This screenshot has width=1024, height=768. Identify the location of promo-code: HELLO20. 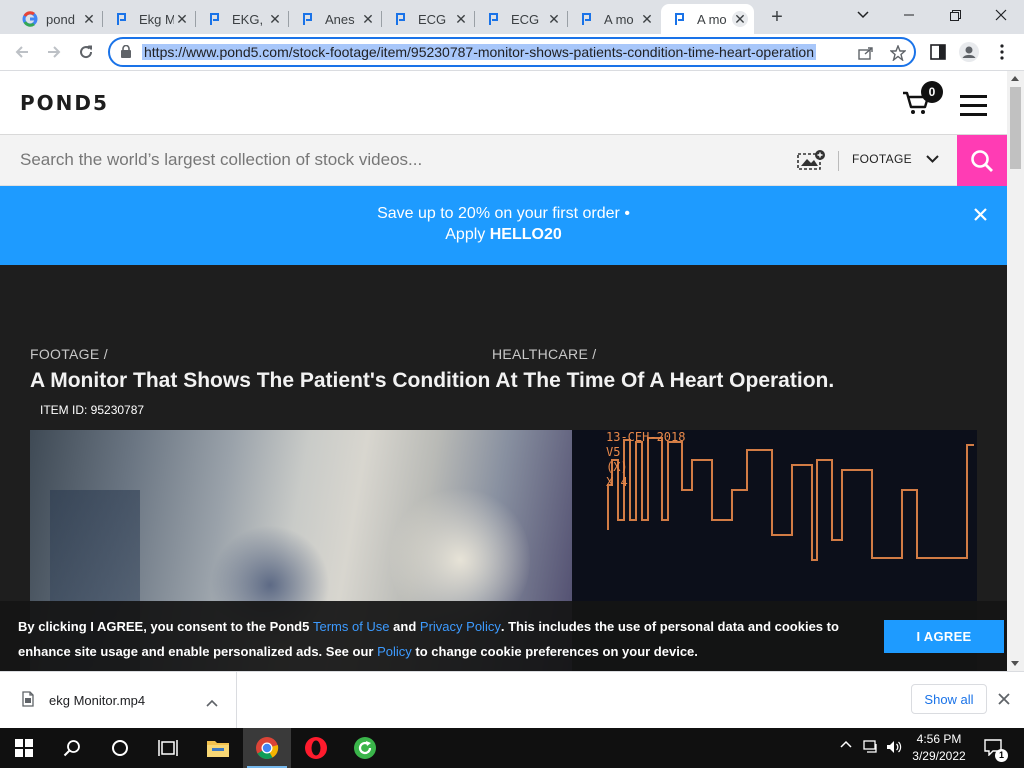
(525, 234).